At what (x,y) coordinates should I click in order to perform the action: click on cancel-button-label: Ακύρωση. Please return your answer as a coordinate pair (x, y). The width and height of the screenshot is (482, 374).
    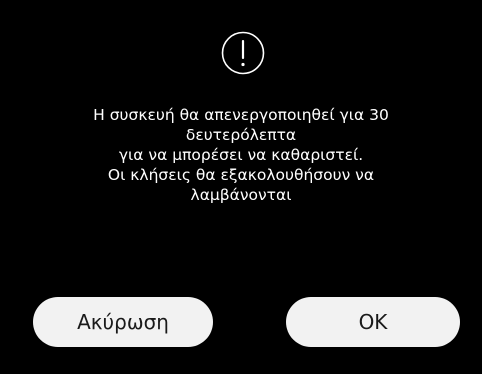
    Looking at the image, I should click on (123, 322).